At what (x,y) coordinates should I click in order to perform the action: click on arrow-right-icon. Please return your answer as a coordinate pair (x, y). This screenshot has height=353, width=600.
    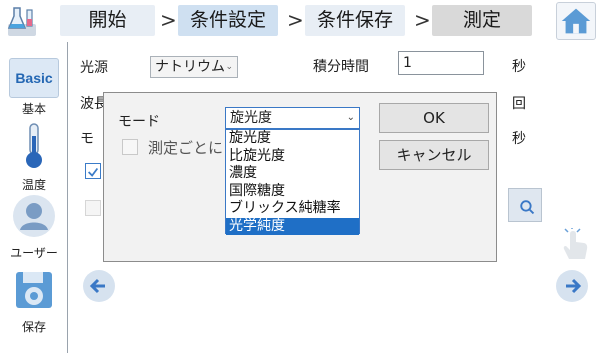
    Looking at the image, I should click on (574, 286).